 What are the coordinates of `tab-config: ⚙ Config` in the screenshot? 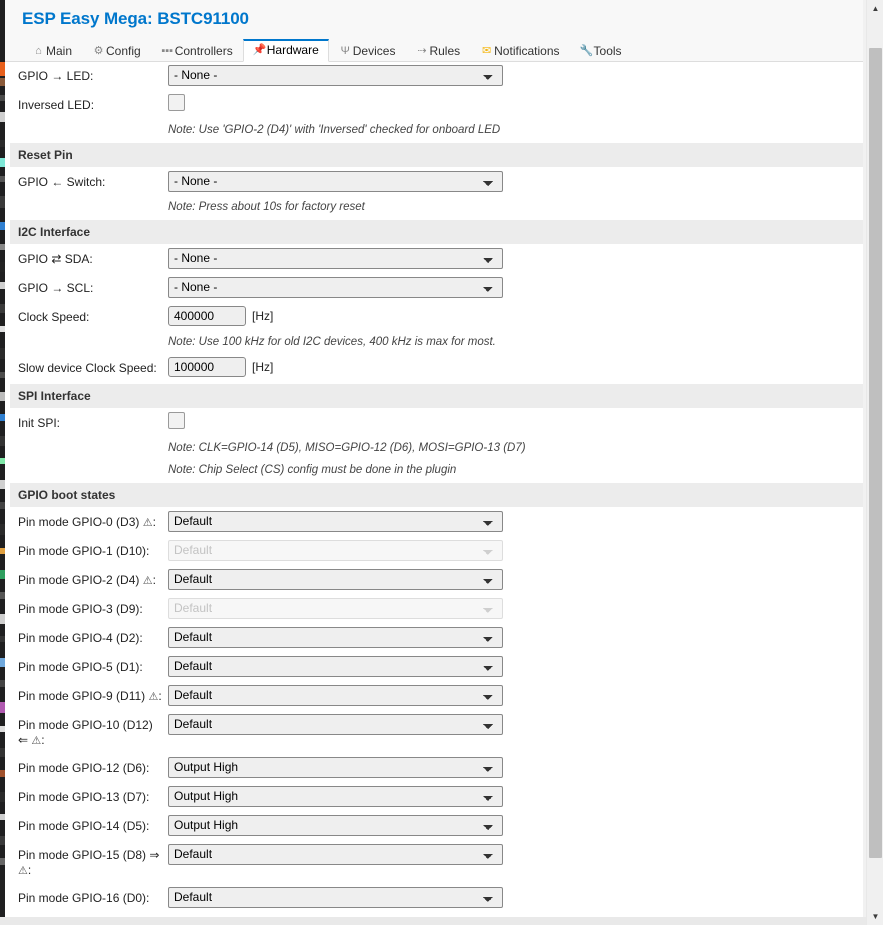 It's located at (116, 51).